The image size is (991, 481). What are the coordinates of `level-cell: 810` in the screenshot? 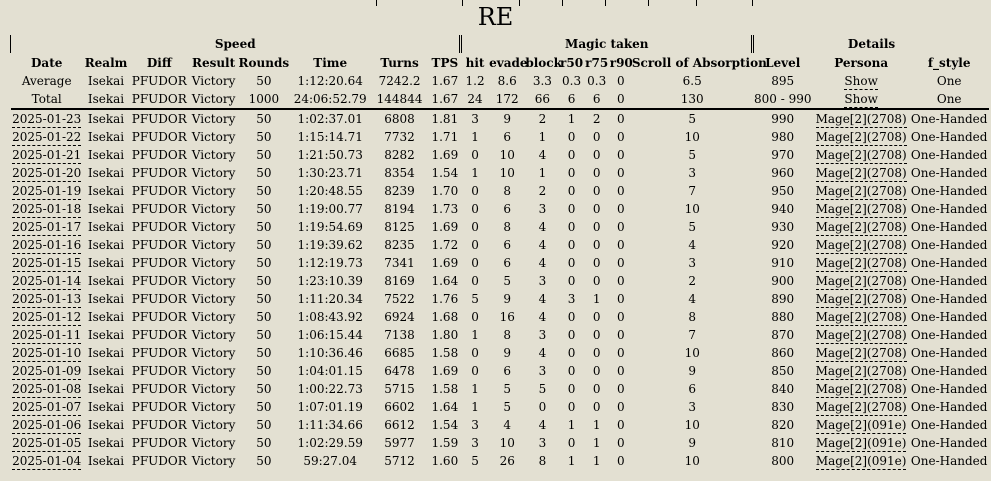 It's located at (783, 443).